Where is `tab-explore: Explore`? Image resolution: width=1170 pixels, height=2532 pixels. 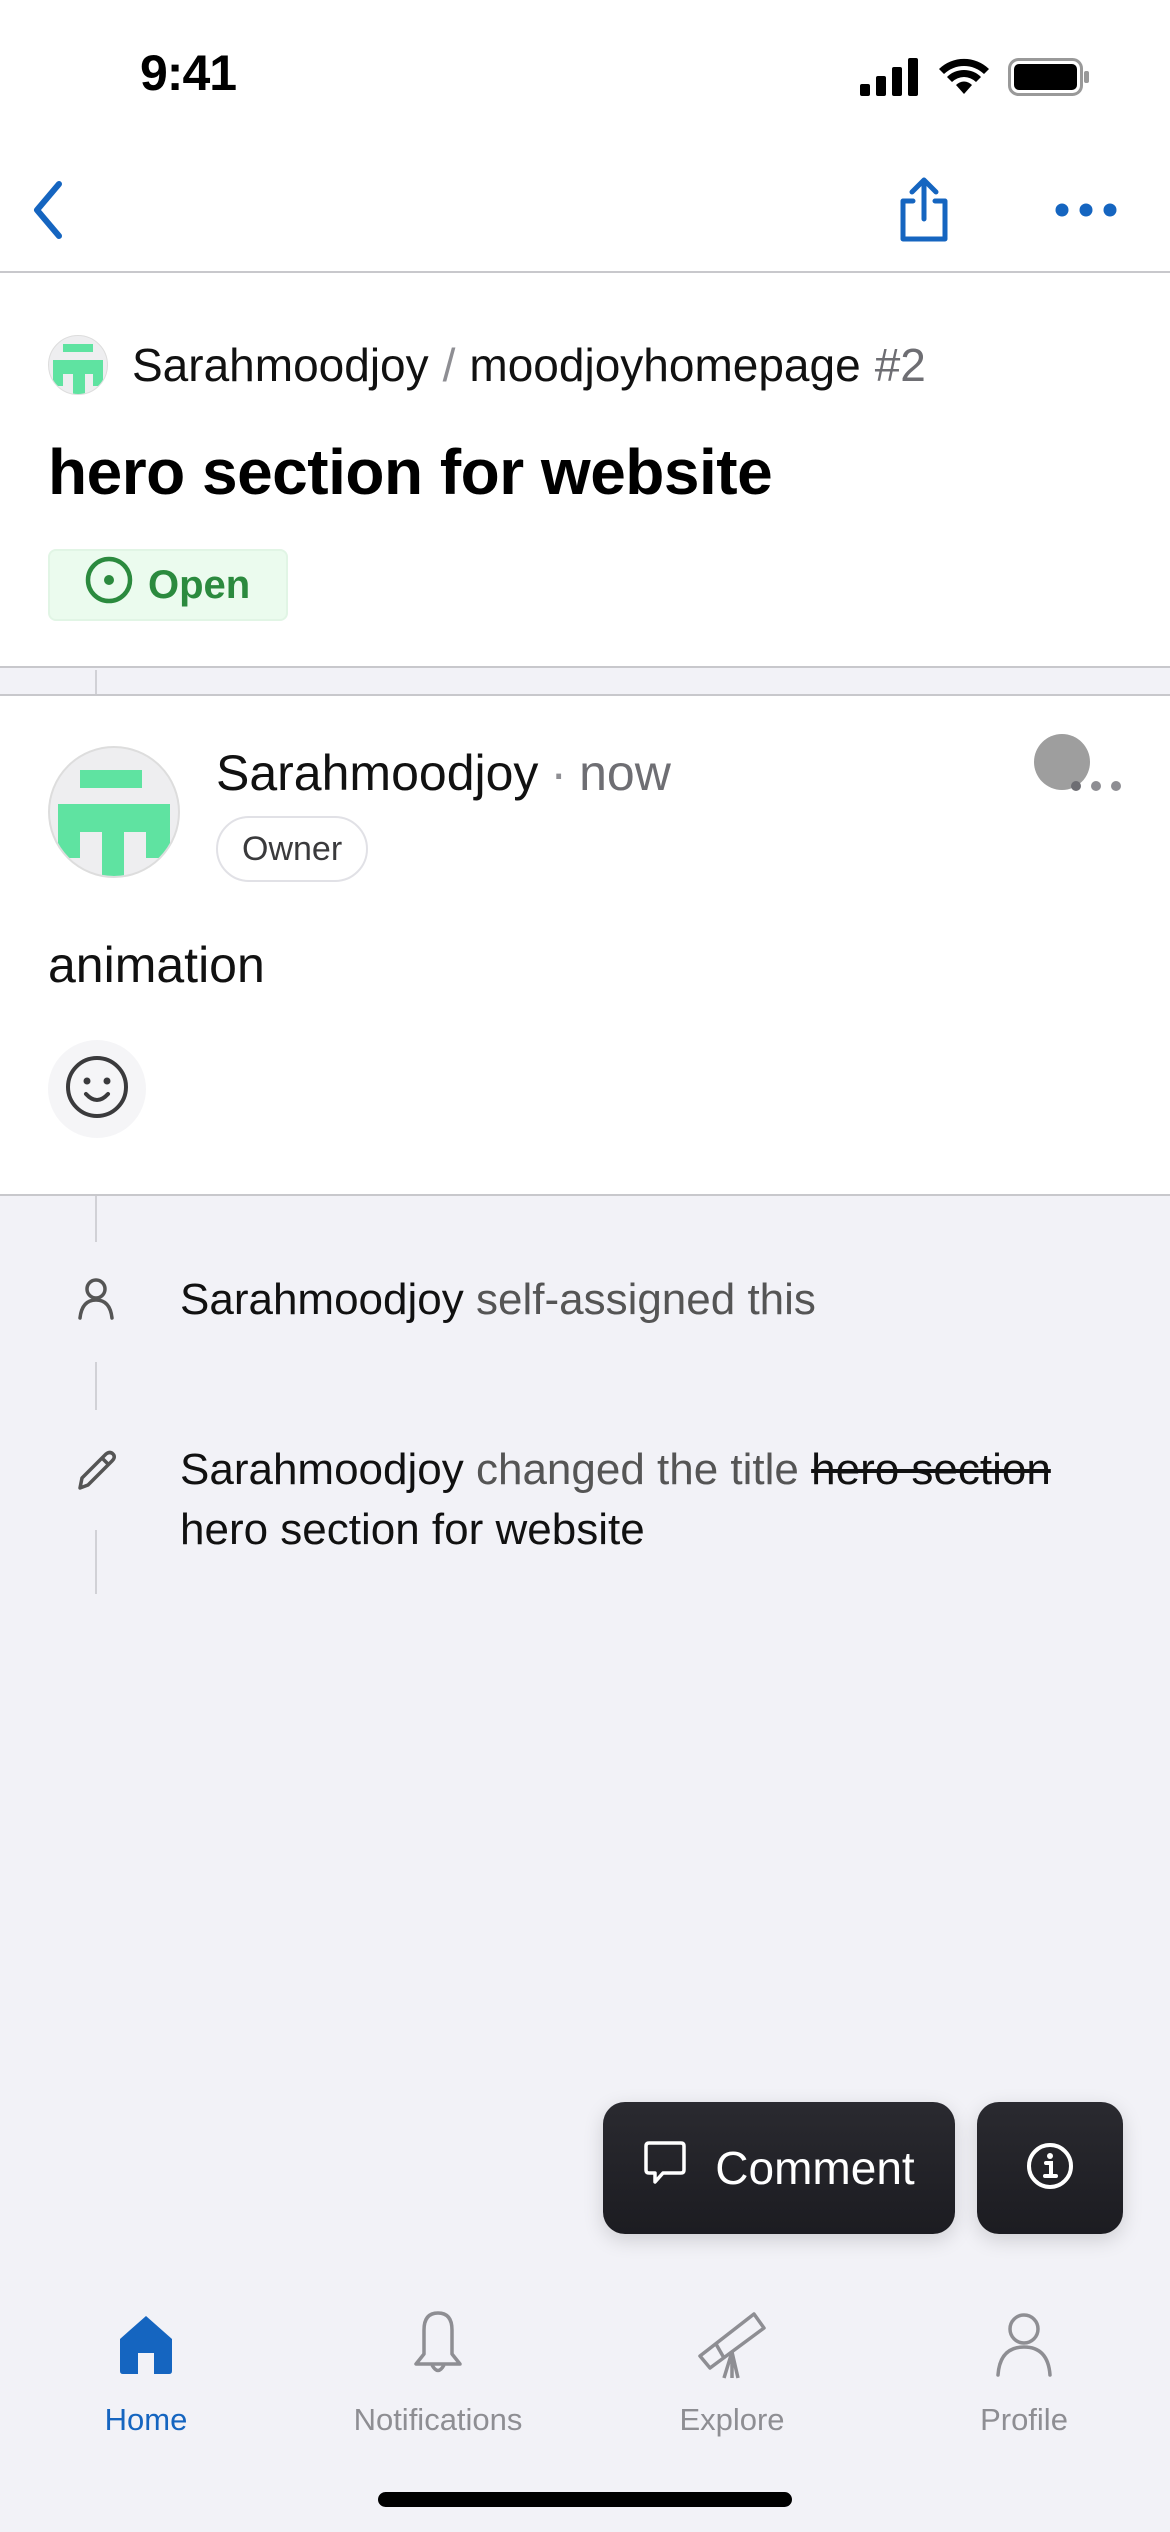
tab-explore: Explore is located at coordinates (732, 2371).